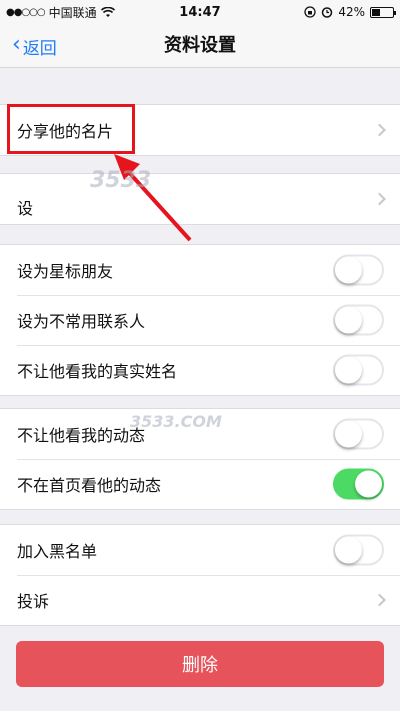  Describe the element at coordinates (65, 271) in the screenshot. I see `row-label: 设为星标朋友` at that location.